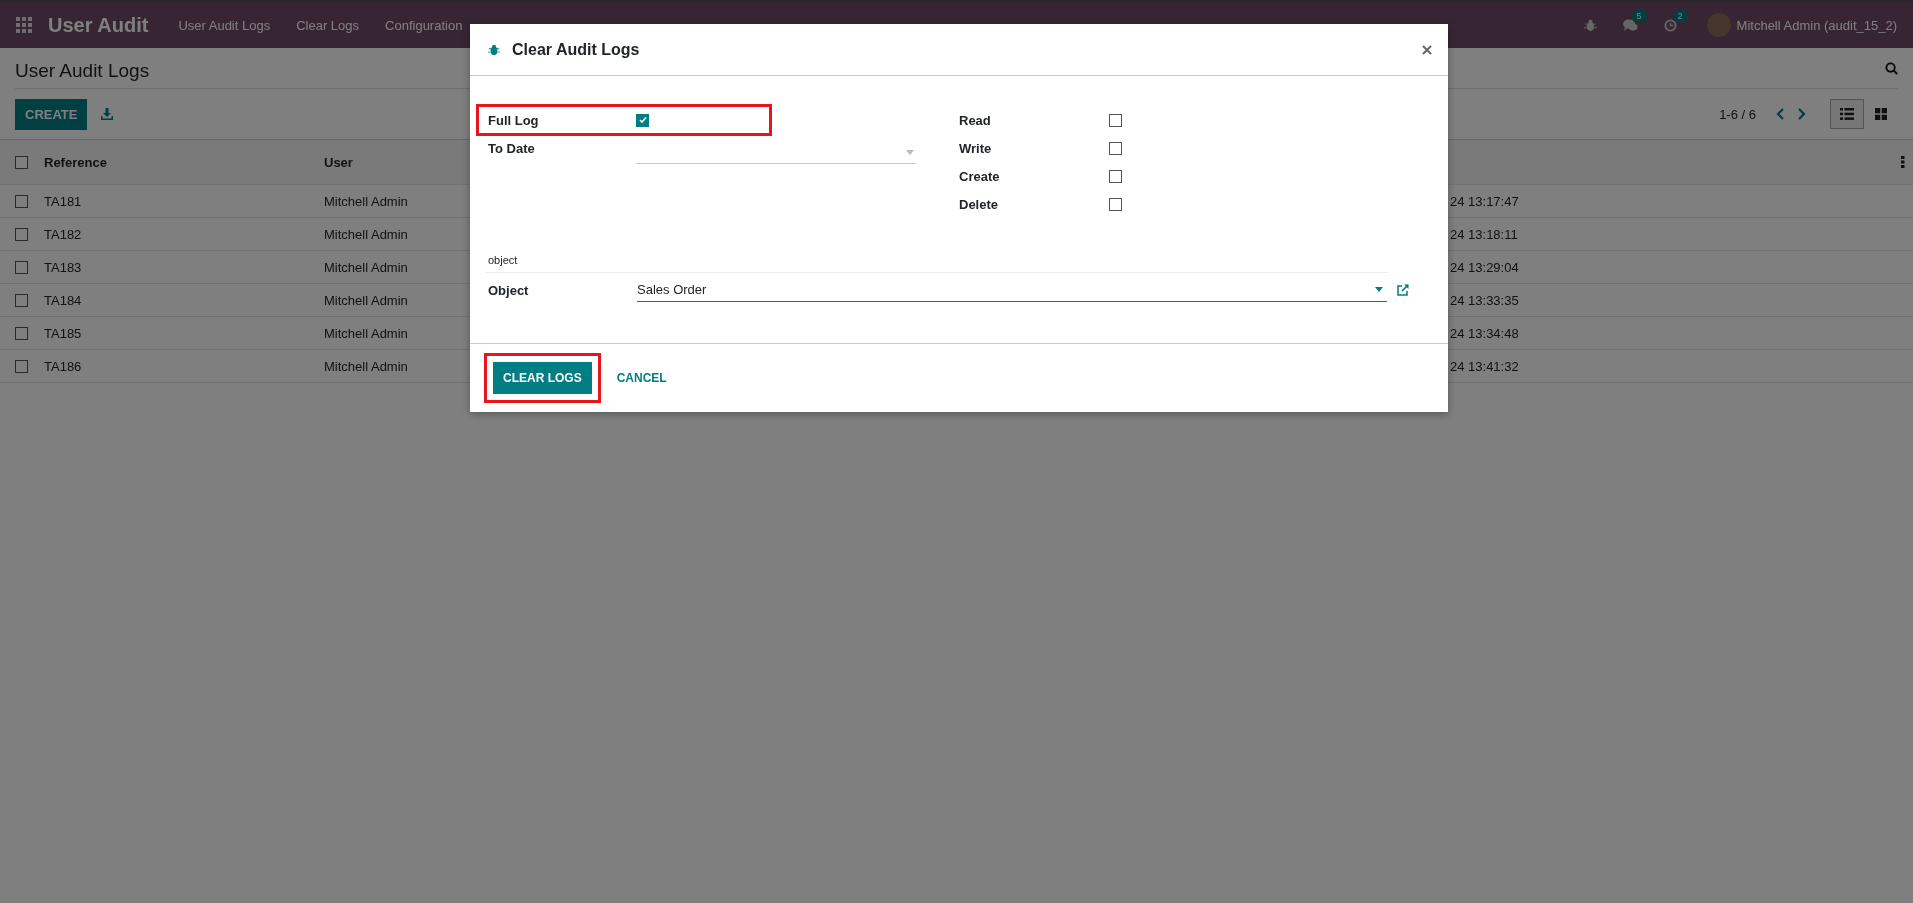  Describe the element at coordinates (24, 25) in the screenshot. I see `apps-grid-icon` at that location.